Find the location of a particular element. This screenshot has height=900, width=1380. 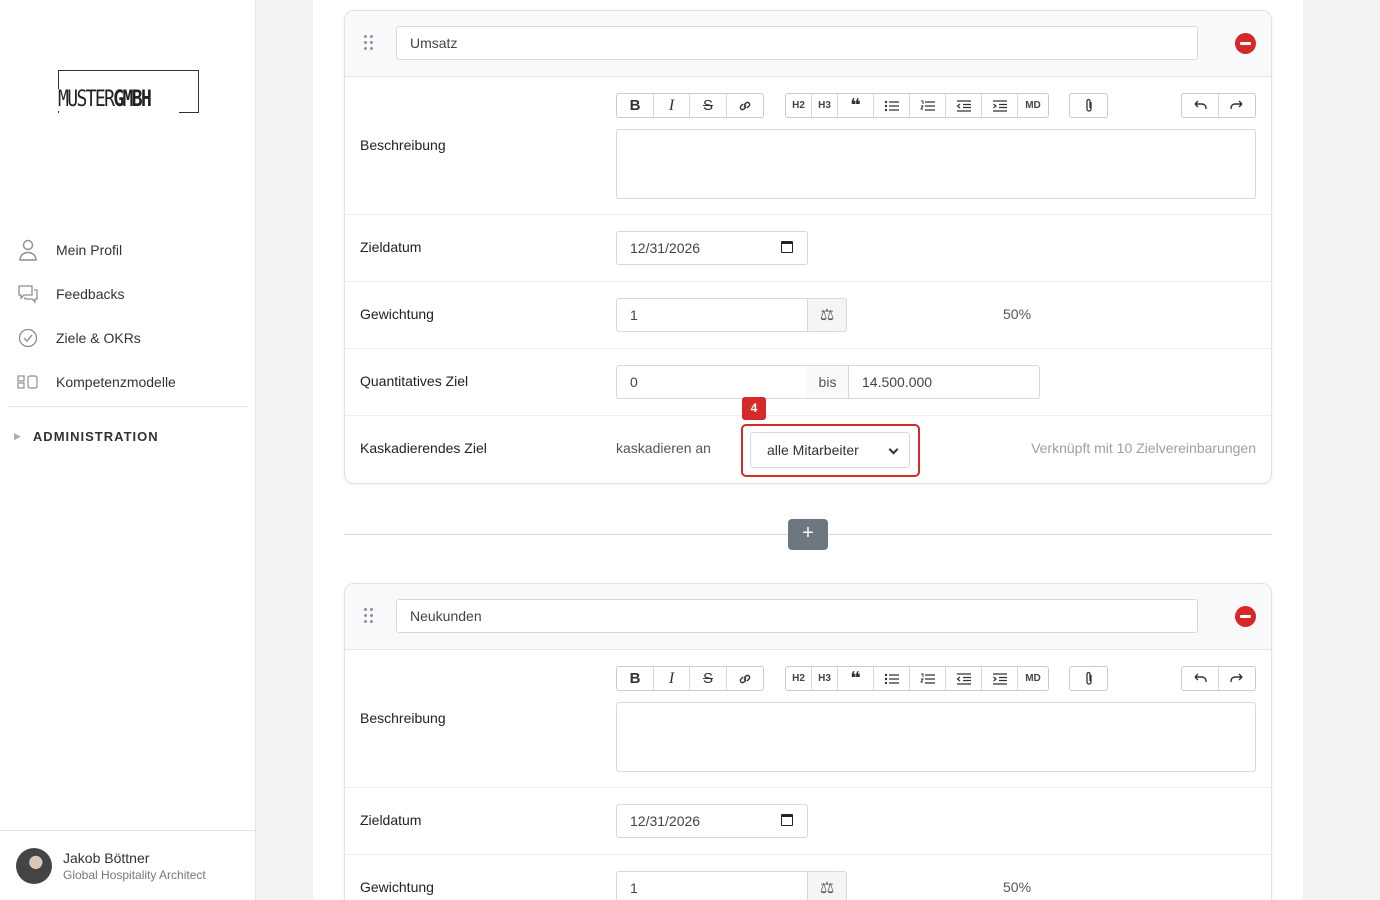

chat-bubbles-icon is located at coordinates (28, 294).